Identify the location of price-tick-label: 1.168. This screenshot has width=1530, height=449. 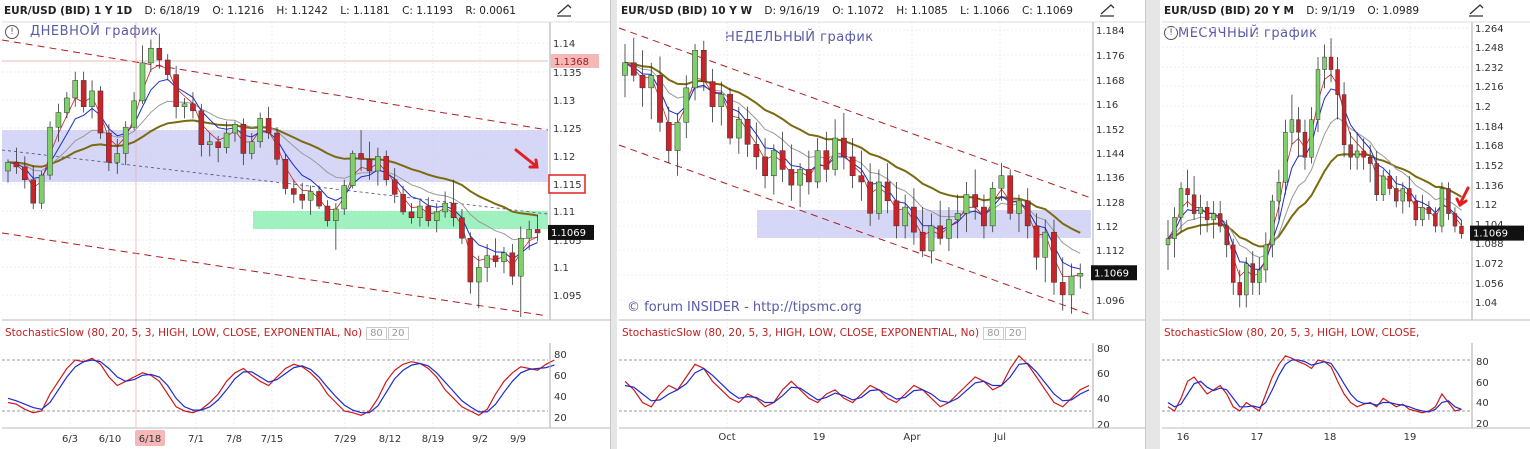
(1110, 81).